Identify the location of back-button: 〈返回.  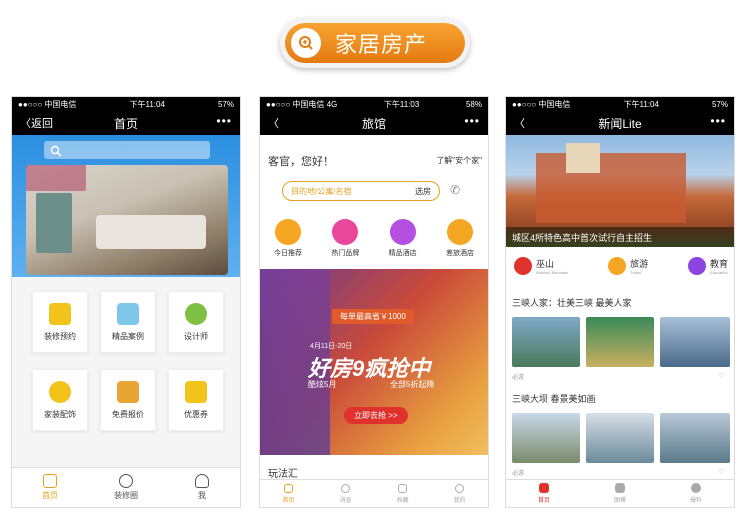
(36, 123).